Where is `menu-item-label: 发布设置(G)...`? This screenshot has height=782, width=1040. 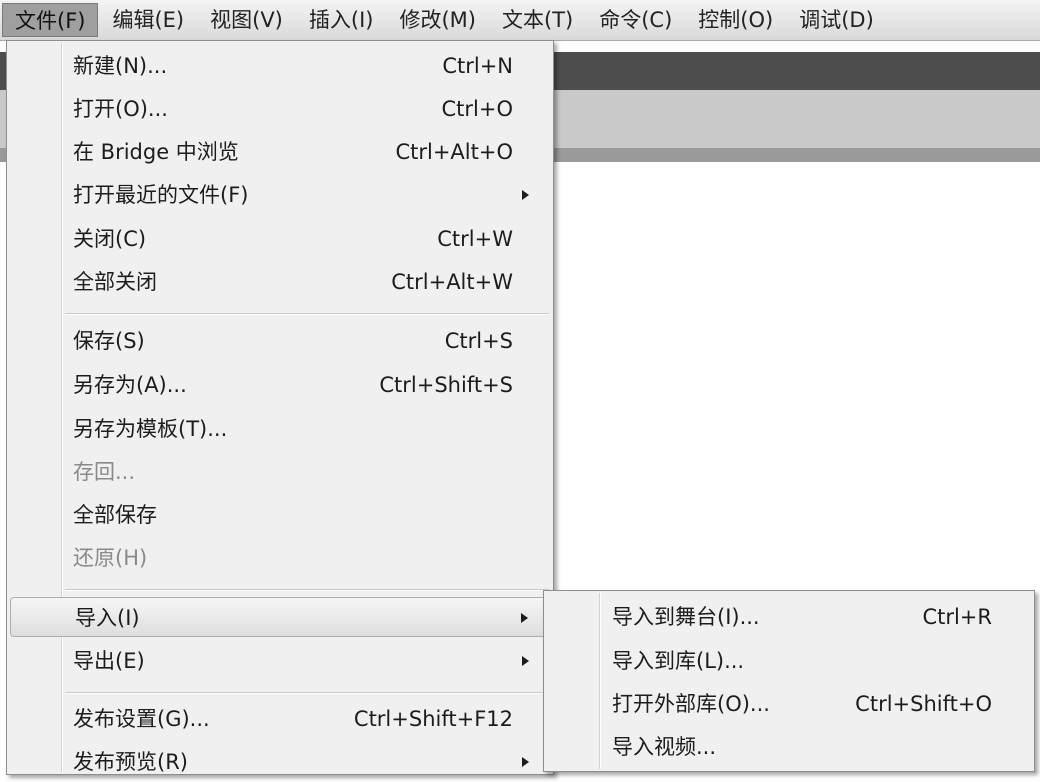 menu-item-label: 发布设置(G)... is located at coordinates (141, 719).